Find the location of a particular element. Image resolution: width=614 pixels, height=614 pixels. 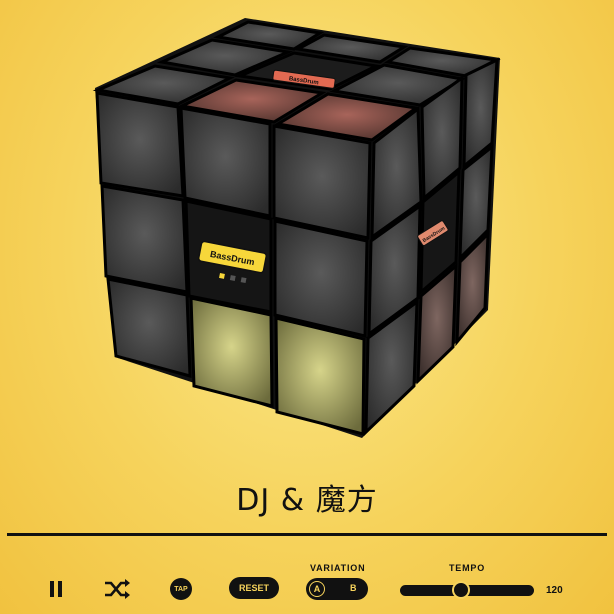

app-title: DJ & 魔方 is located at coordinates (307, 500).